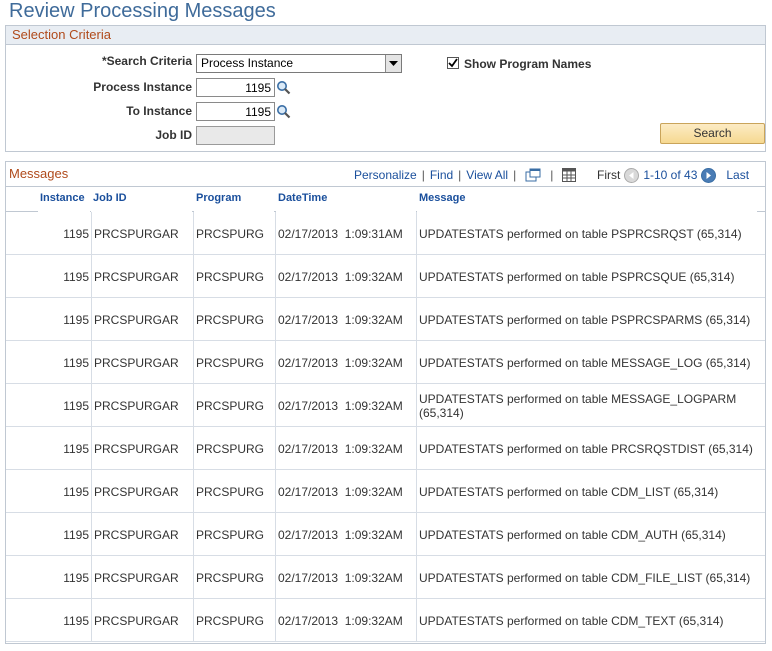 The image size is (772, 651). What do you see at coordinates (173, 135) in the screenshot?
I see `job-id-label: Job ID` at bounding box center [173, 135].